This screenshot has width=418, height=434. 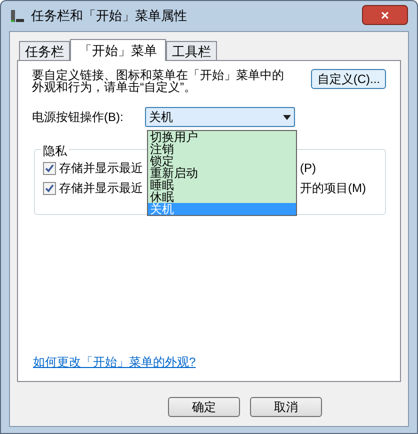 I want to click on help-link: 如何更改「开始」菜单的外观?, so click(x=114, y=362).